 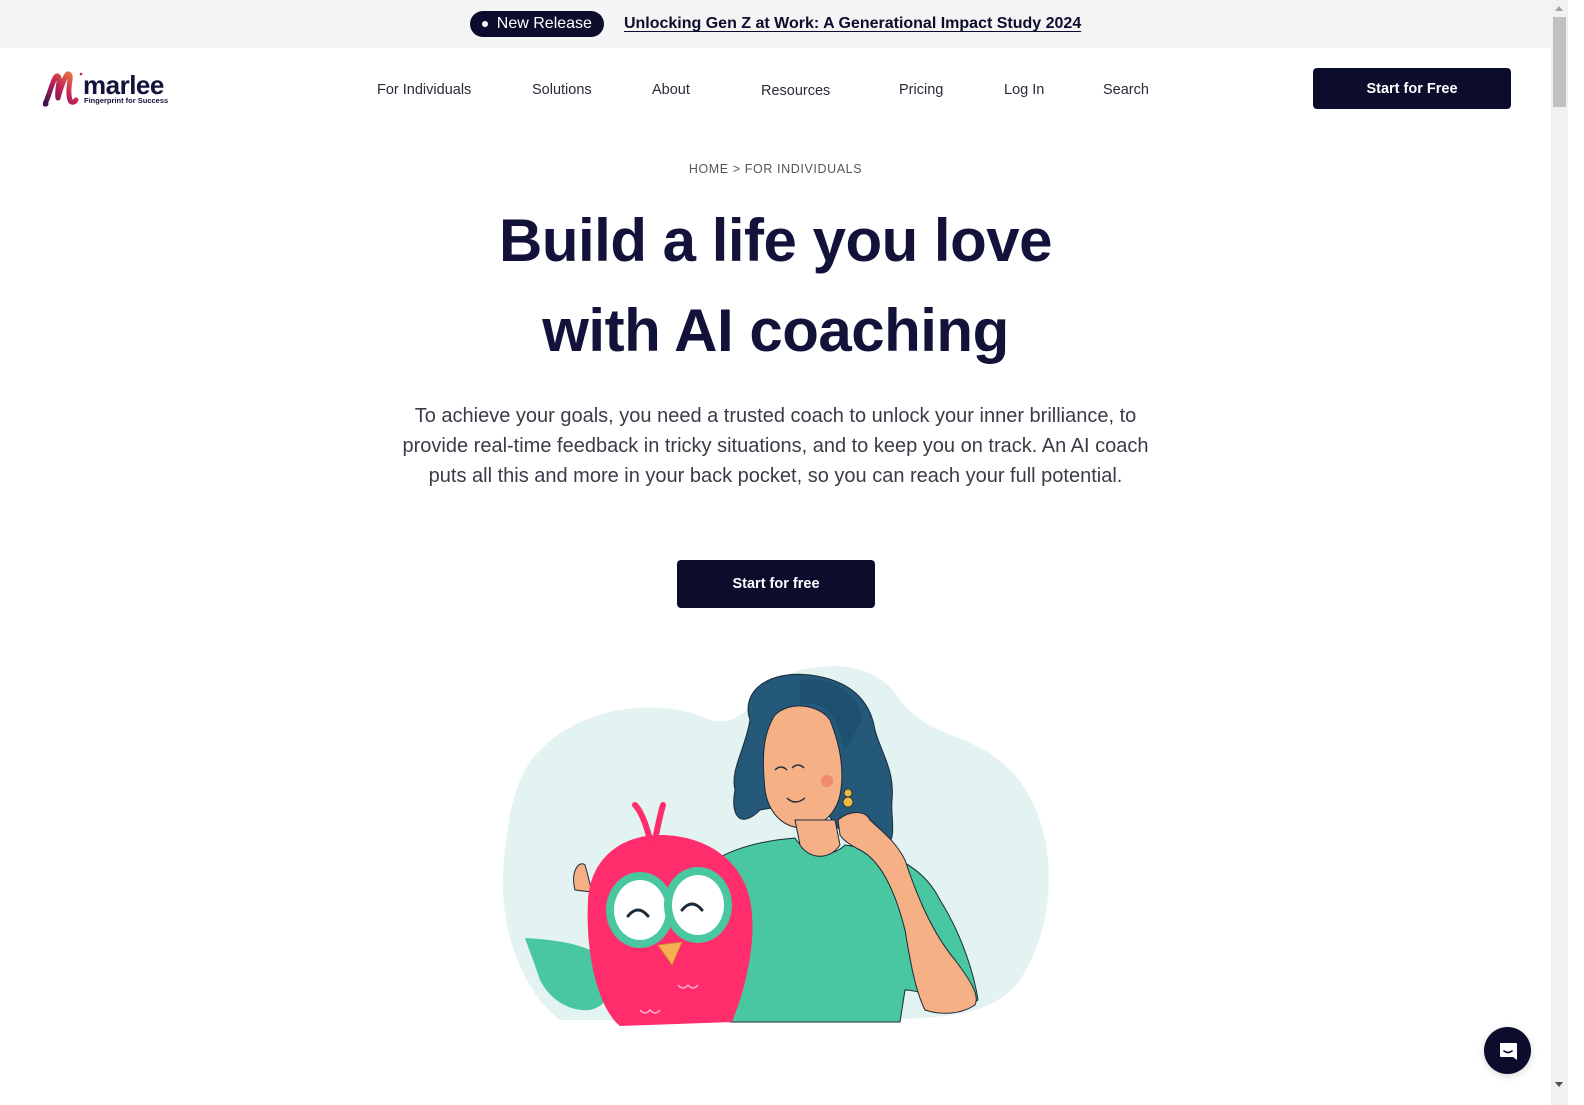 I want to click on new-release-badge: New Release, so click(x=536, y=24).